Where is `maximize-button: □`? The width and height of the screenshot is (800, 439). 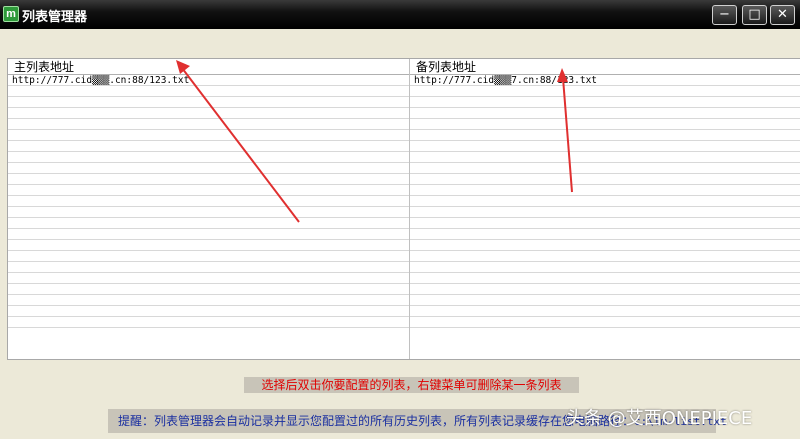
maximize-button: □ is located at coordinates (754, 15).